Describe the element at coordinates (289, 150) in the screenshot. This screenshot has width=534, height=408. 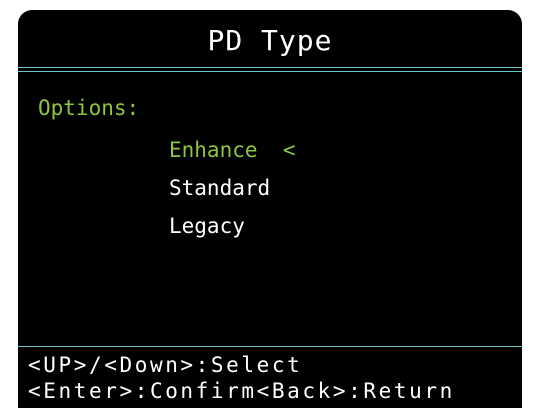
I see `selection-marker: <` at that location.